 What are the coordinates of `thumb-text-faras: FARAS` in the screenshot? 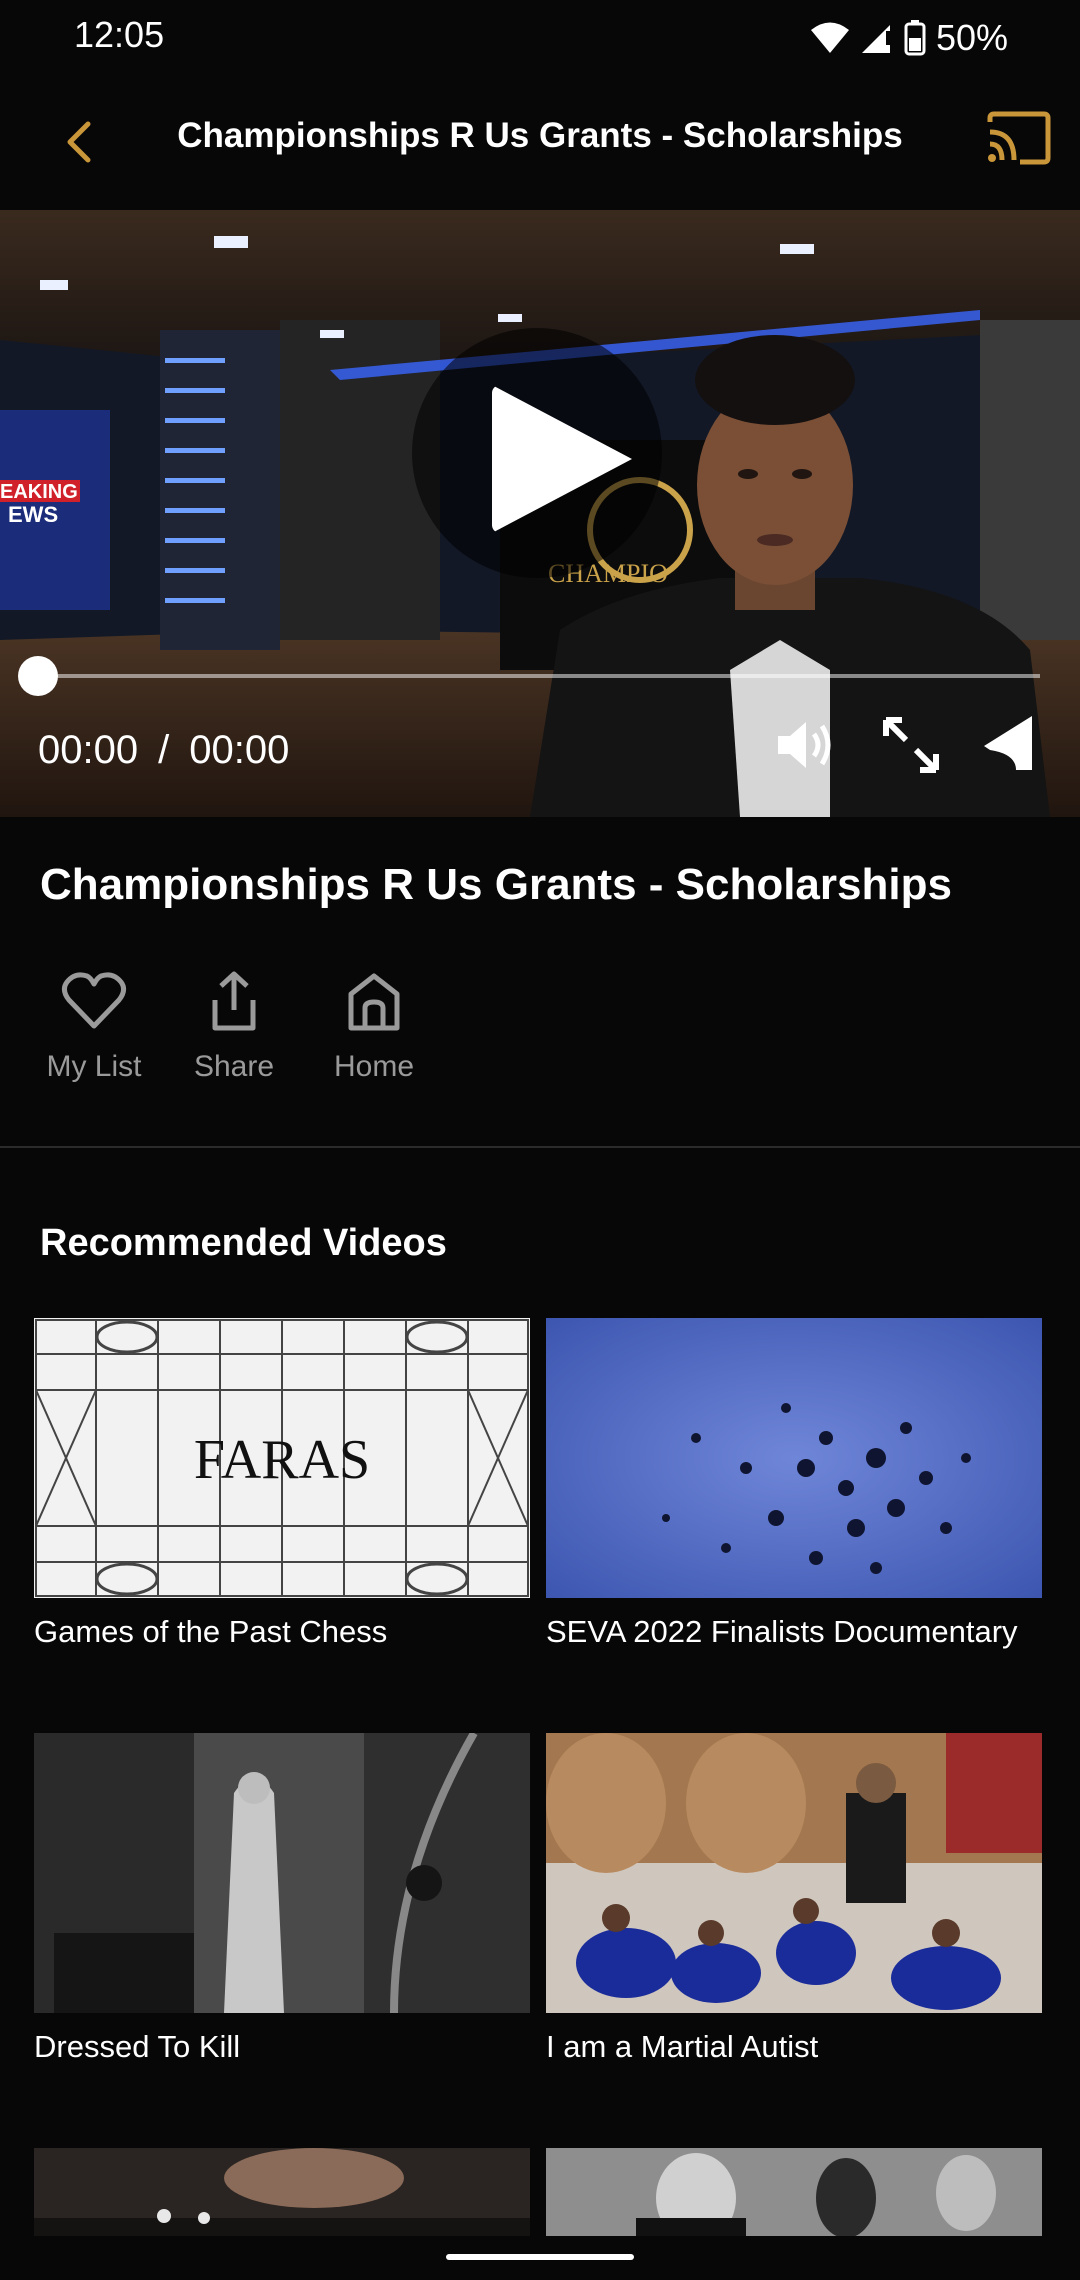 It's located at (282, 1460).